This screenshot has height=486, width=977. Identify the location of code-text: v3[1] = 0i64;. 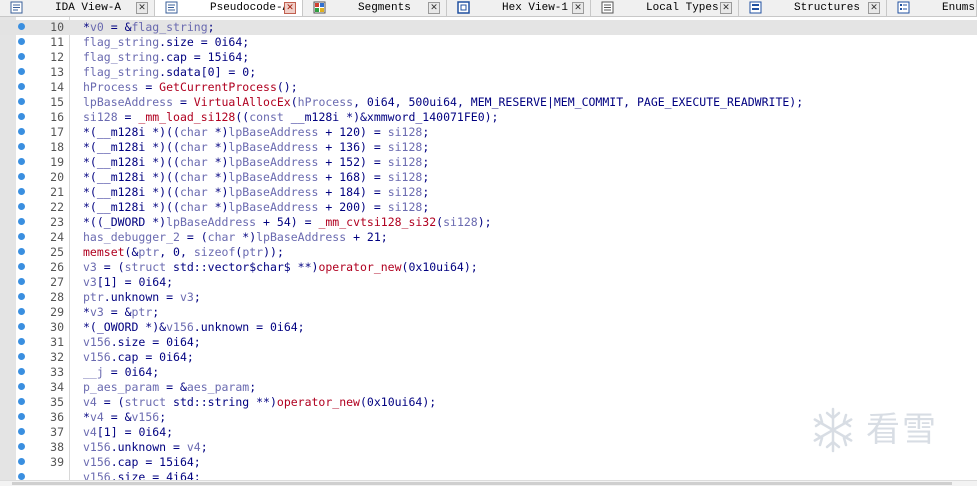
(128, 282).